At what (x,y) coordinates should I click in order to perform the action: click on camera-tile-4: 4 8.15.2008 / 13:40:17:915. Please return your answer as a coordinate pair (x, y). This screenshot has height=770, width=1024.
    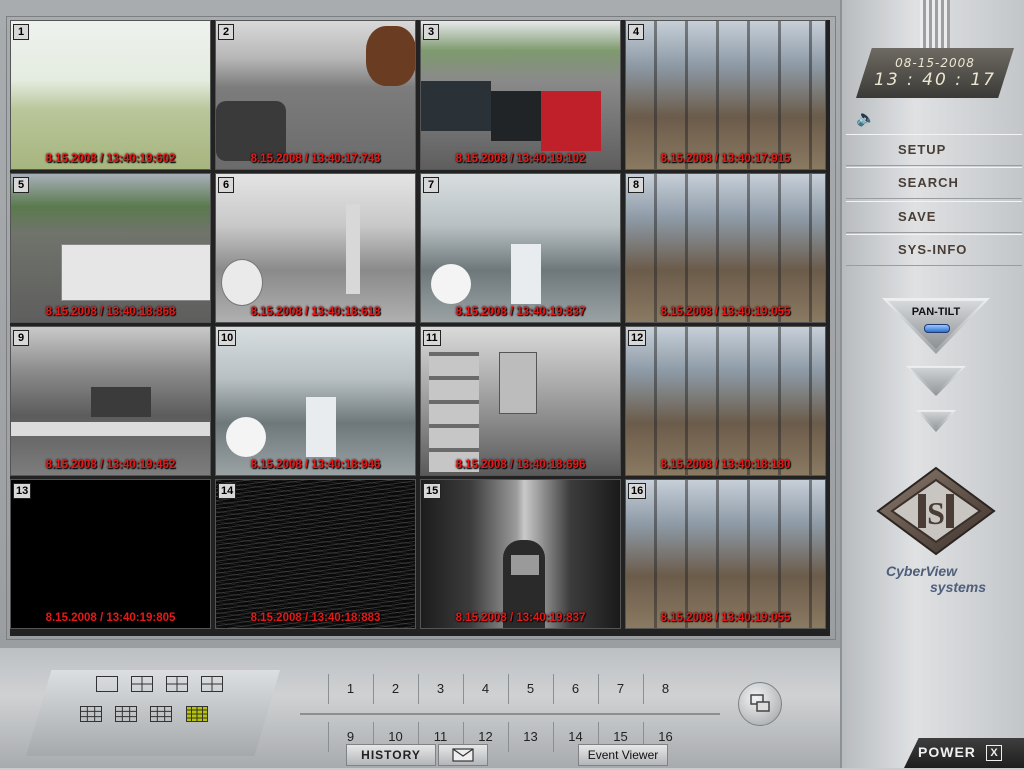
    Looking at the image, I should click on (725, 95).